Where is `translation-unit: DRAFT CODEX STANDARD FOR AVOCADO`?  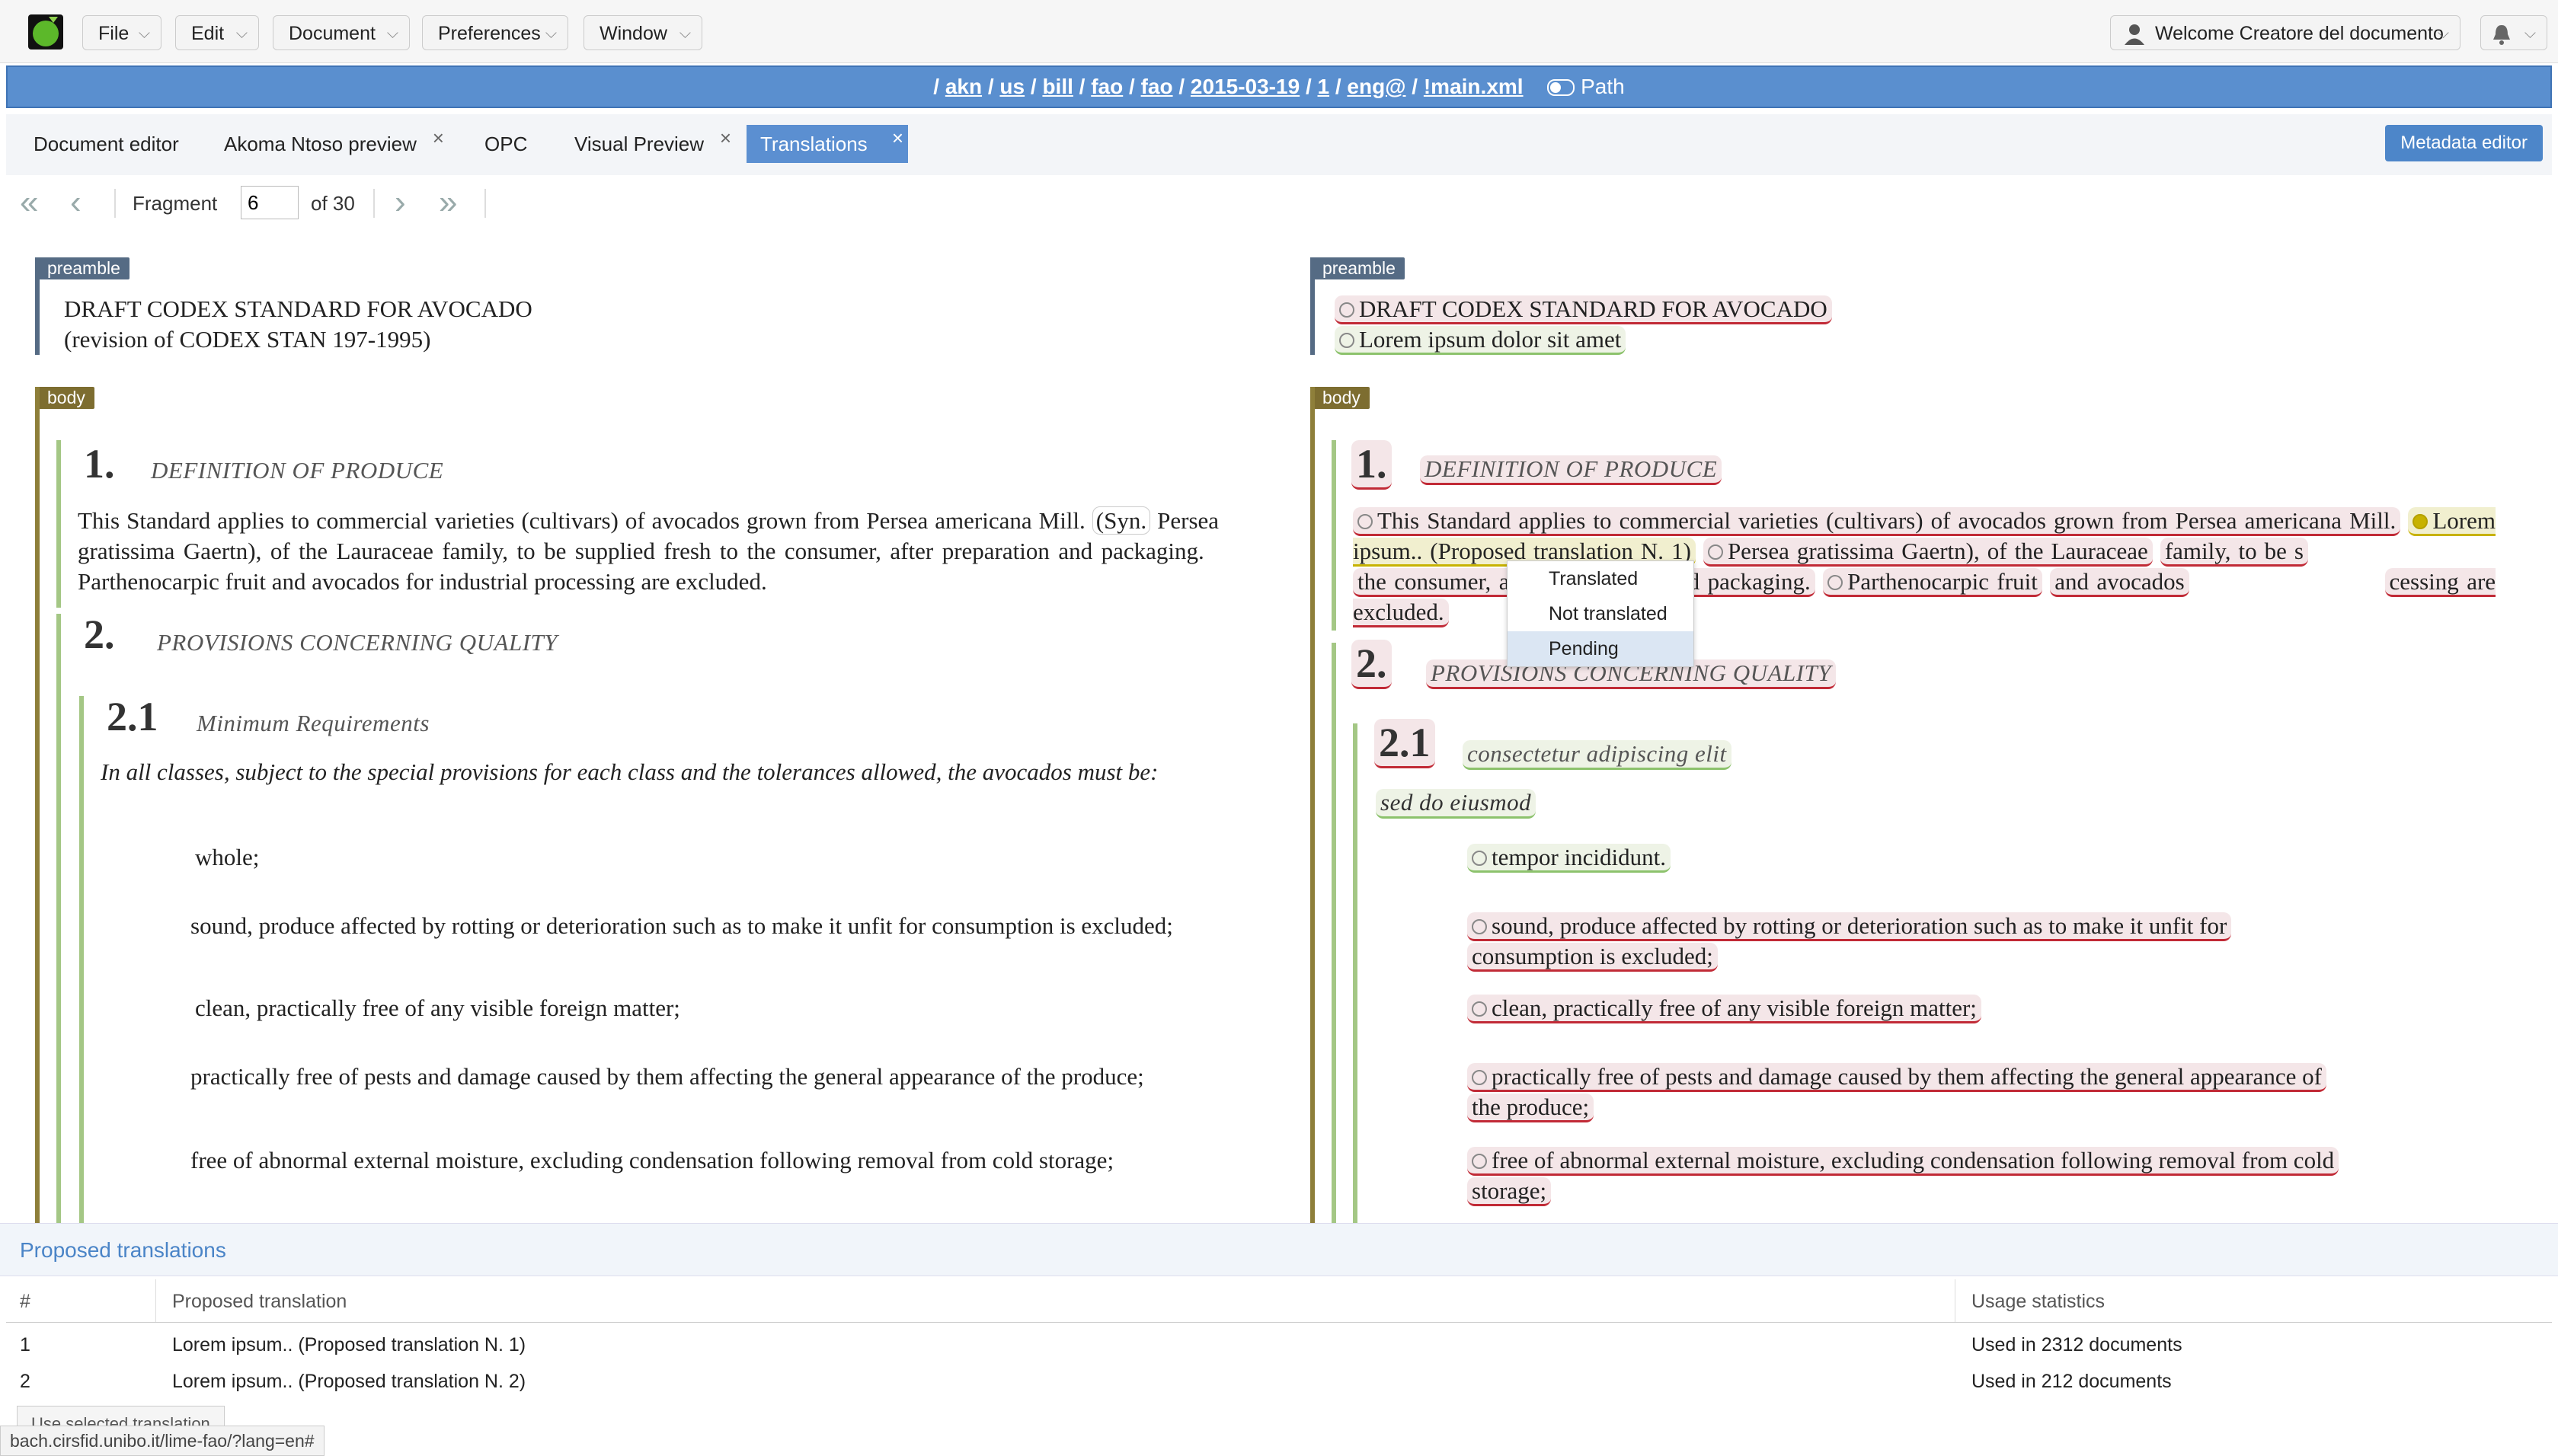
translation-unit: DRAFT CODEX STANDARD FOR AVOCADO is located at coordinates (1584, 309).